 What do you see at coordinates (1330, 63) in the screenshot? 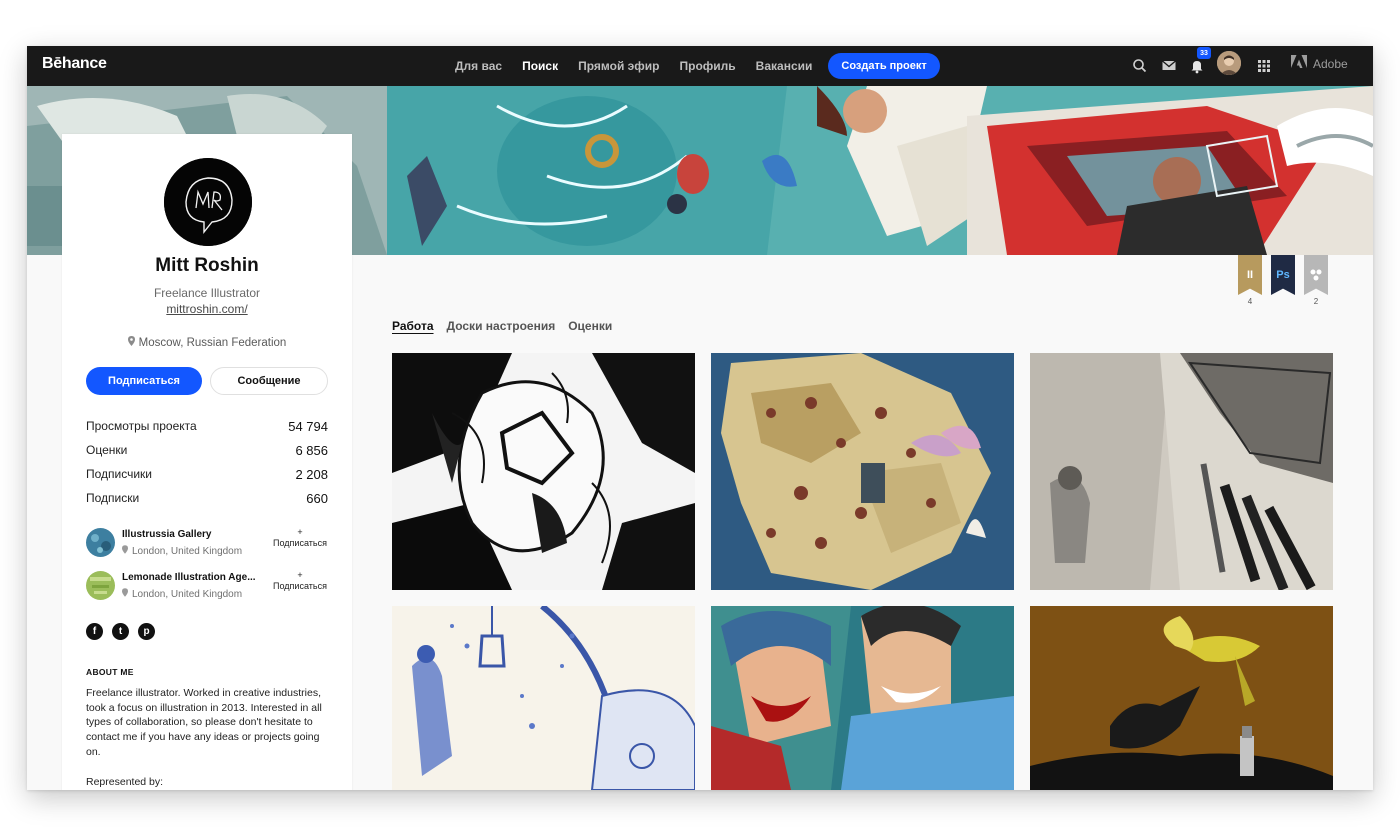
I see `adobe-label: Adobe` at bounding box center [1330, 63].